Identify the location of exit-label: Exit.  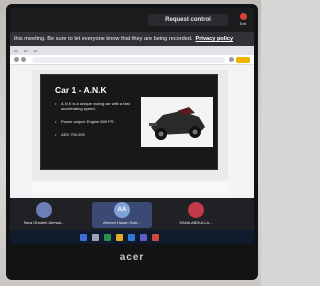
(243, 23).